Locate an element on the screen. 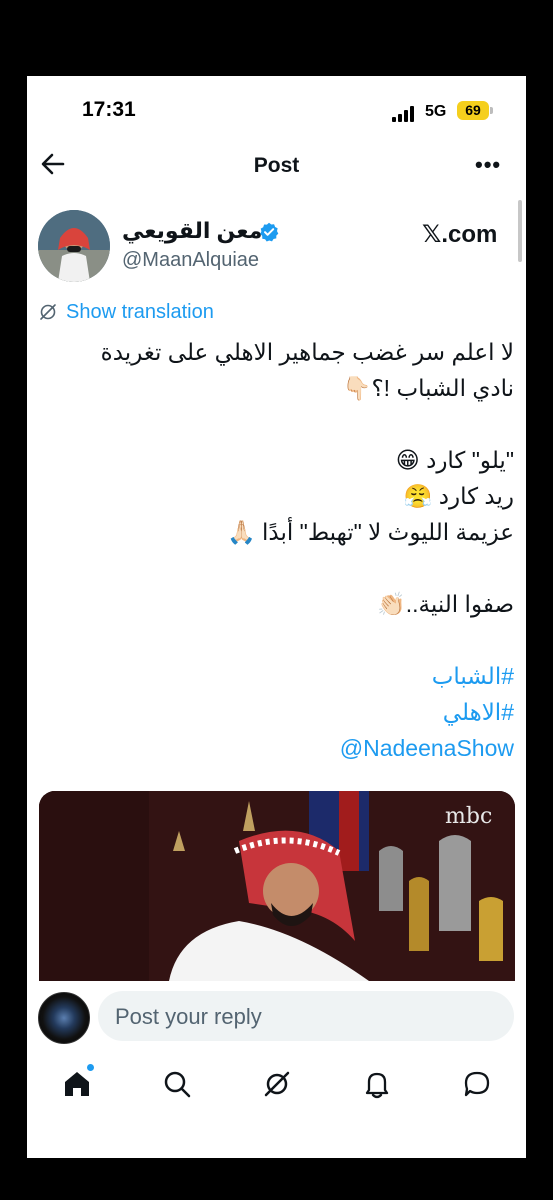 The image size is (553, 1200). hashtag-link: #الاهلي is located at coordinates (276, 712).